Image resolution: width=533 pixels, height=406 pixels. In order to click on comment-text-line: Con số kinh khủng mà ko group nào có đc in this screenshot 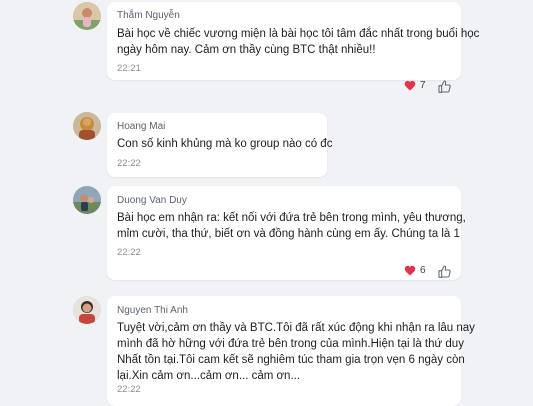, I will do `click(225, 144)`.